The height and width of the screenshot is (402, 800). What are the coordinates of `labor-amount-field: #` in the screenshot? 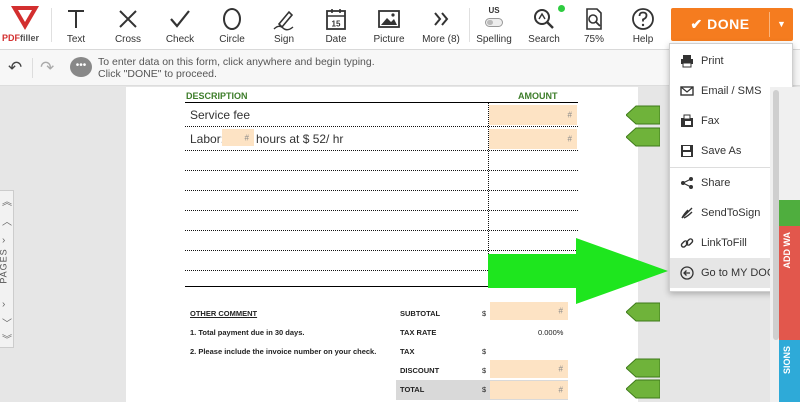 It's located at (533, 139).